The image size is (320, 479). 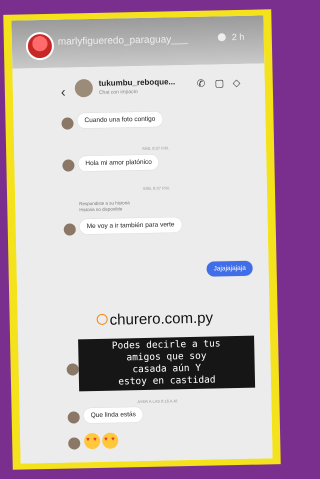 What do you see at coordinates (123, 41) in the screenshot?
I see `story-username: marlyfigueredo_paraguay___` at bounding box center [123, 41].